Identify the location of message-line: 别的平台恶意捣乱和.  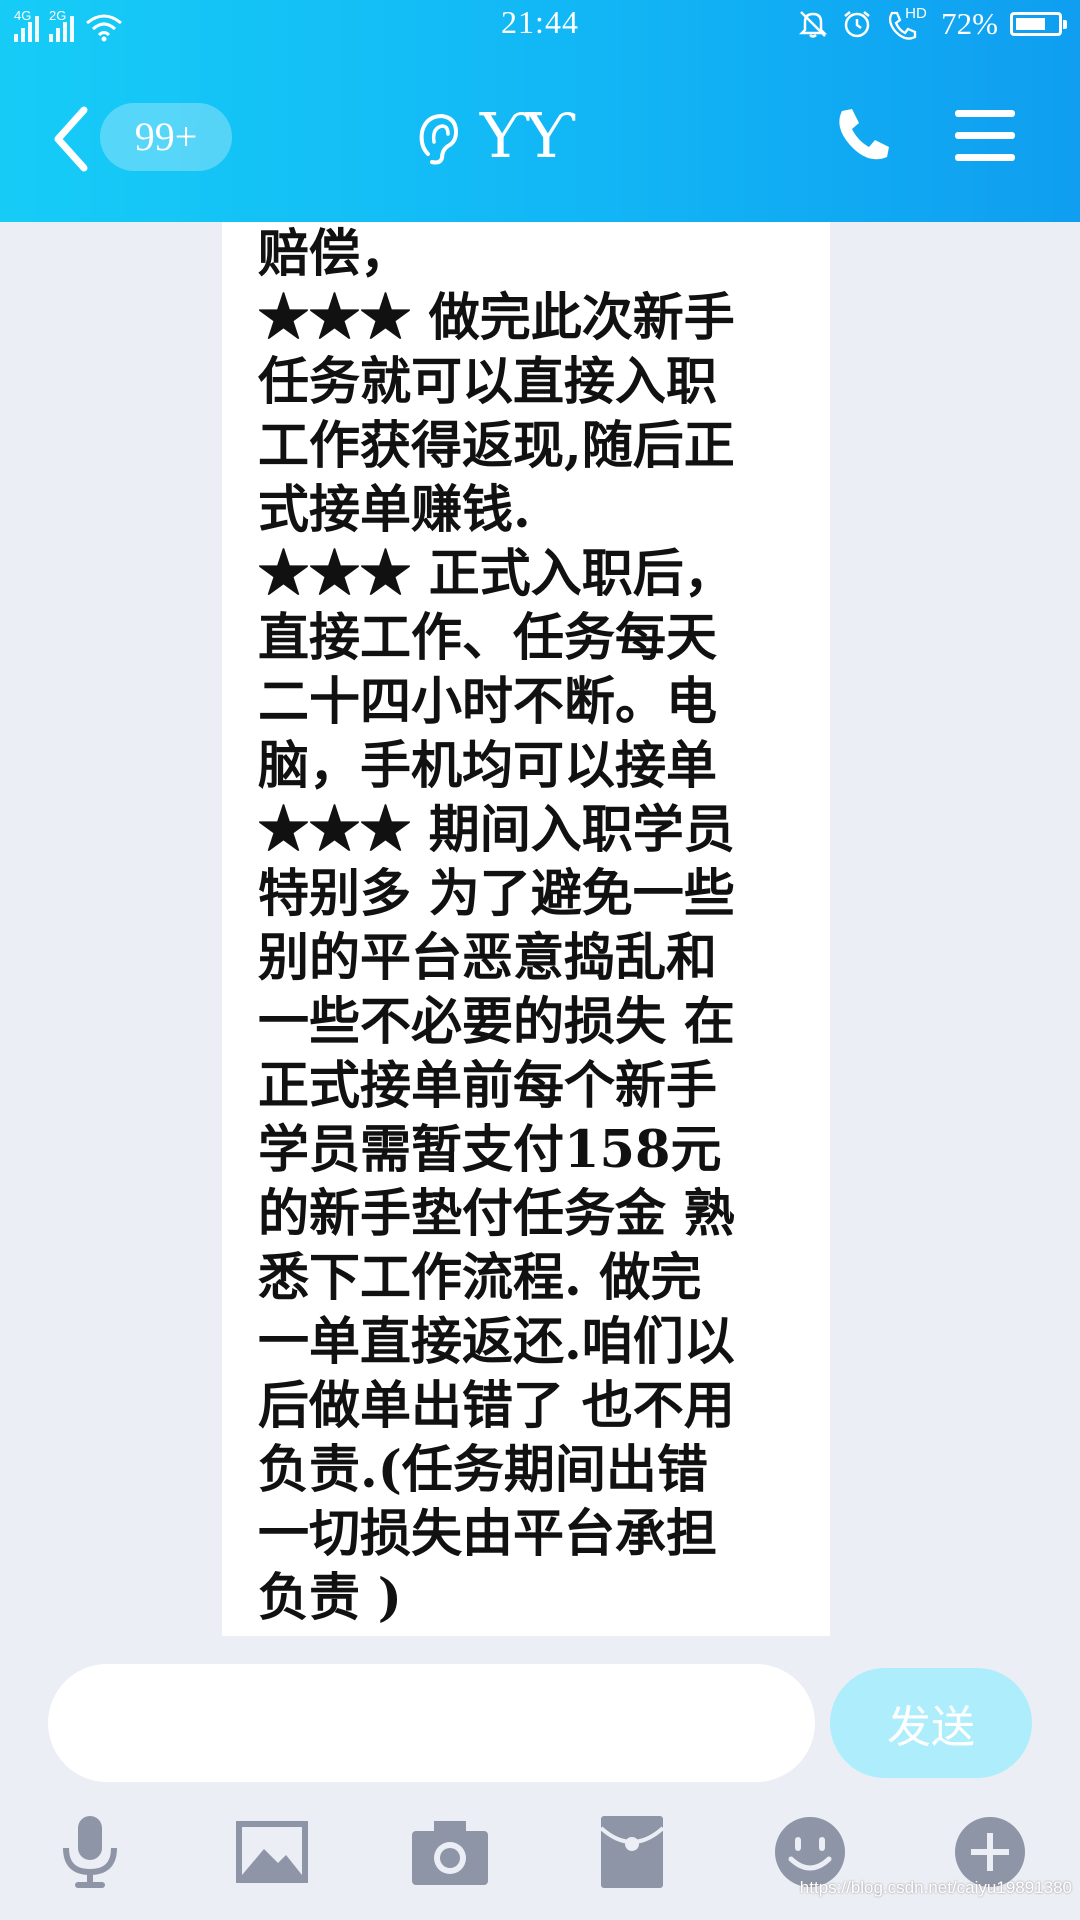
(488, 958).